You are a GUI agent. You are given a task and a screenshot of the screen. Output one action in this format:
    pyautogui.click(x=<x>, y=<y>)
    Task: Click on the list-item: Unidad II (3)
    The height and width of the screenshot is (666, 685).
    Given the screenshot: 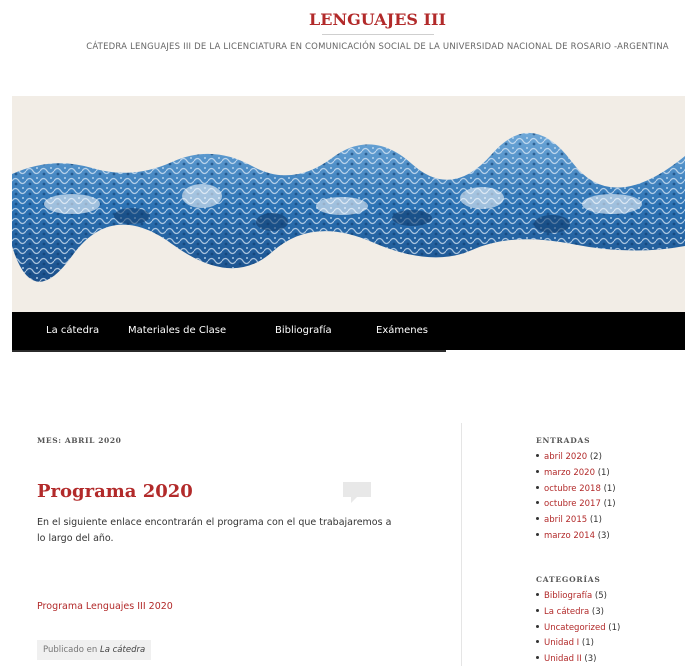 What is the action you would take?
    pyautogui.click(x=577, y=659)
    